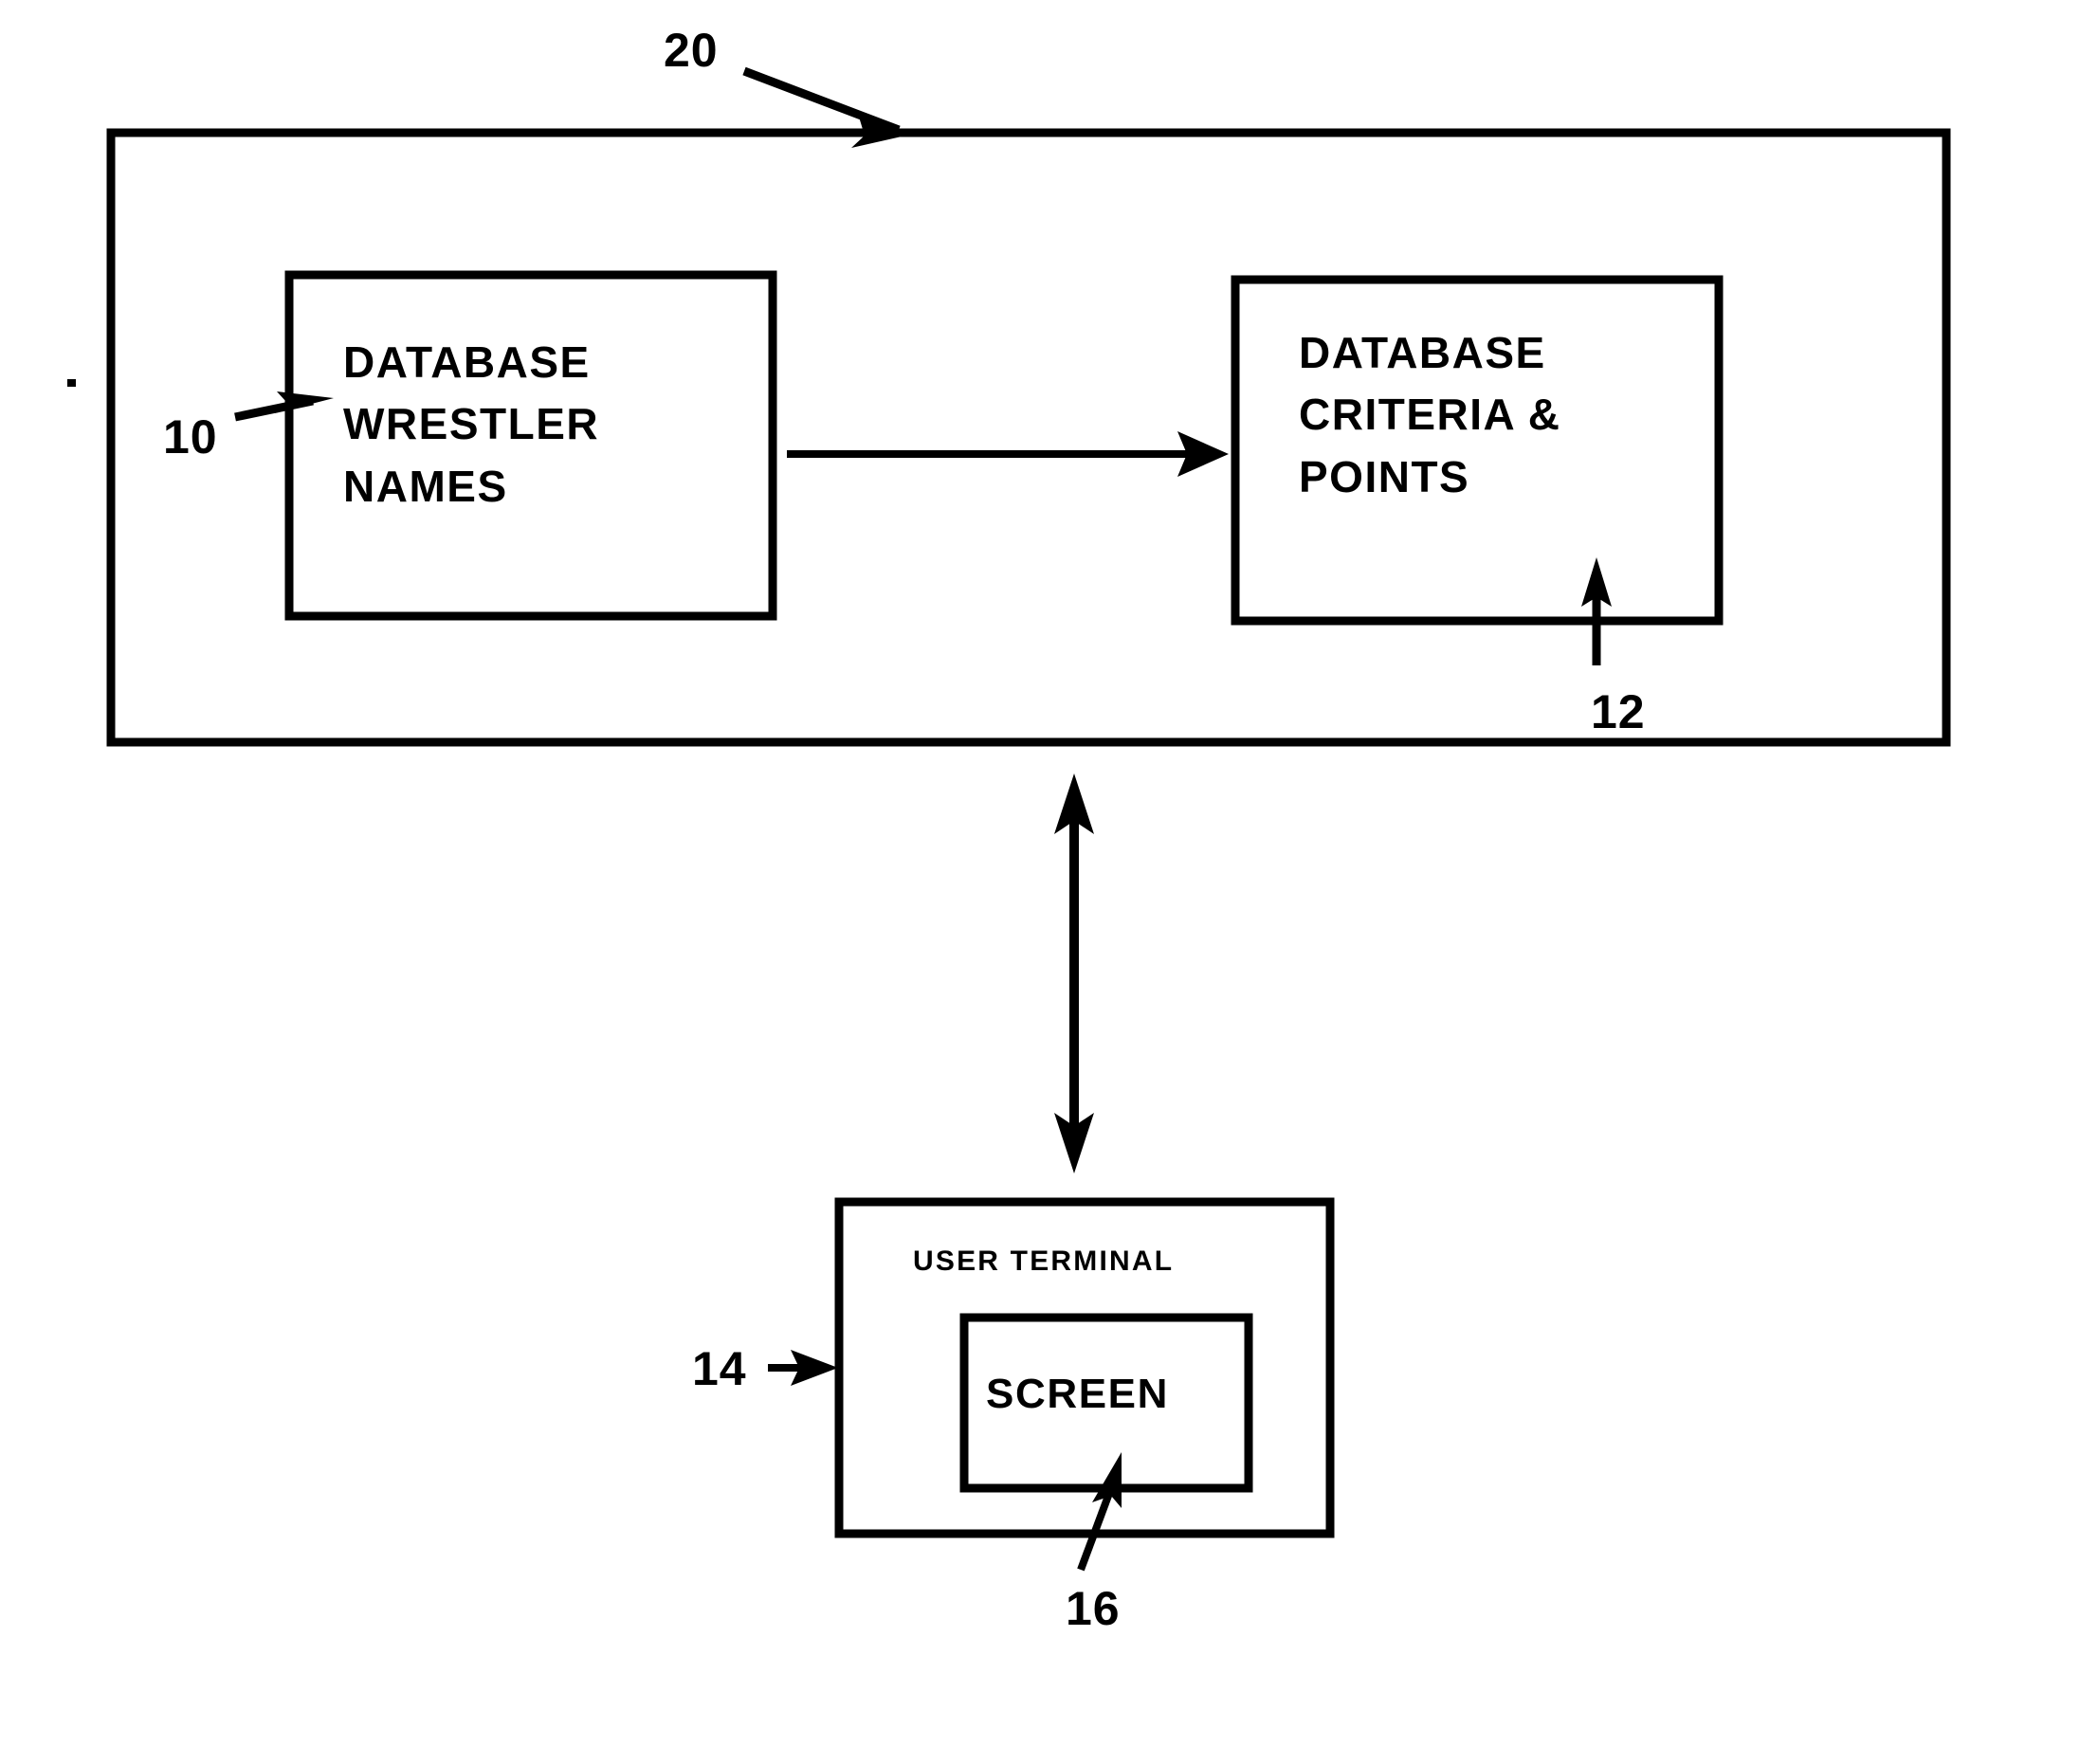 The height and width of the screenshot is (1764, 2098). I want to click on database-wrestler-names-label: DATABASE WRESTLER NAMES, so click(472, 424).